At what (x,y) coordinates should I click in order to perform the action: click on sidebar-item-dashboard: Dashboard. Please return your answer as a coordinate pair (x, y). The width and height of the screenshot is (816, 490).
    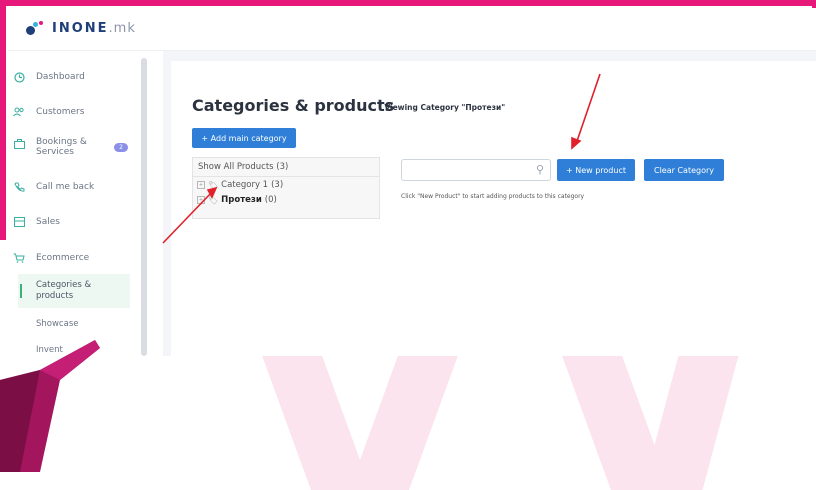
    Looking at the image, I should click on (71, 77).